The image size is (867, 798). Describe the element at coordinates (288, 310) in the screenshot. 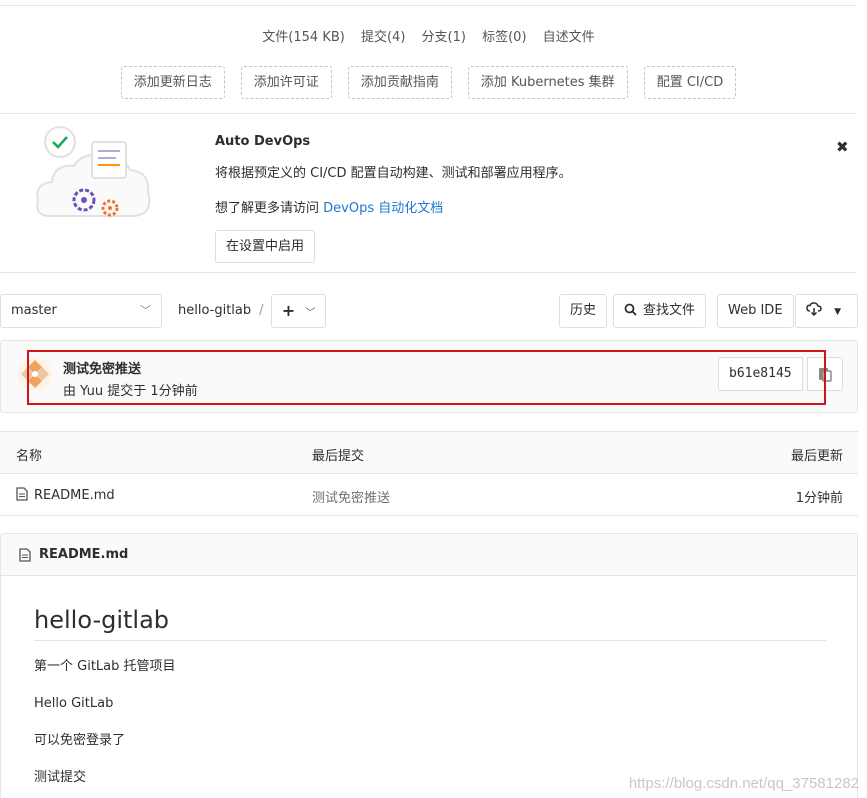

I see `plus-icon: +` at that location.